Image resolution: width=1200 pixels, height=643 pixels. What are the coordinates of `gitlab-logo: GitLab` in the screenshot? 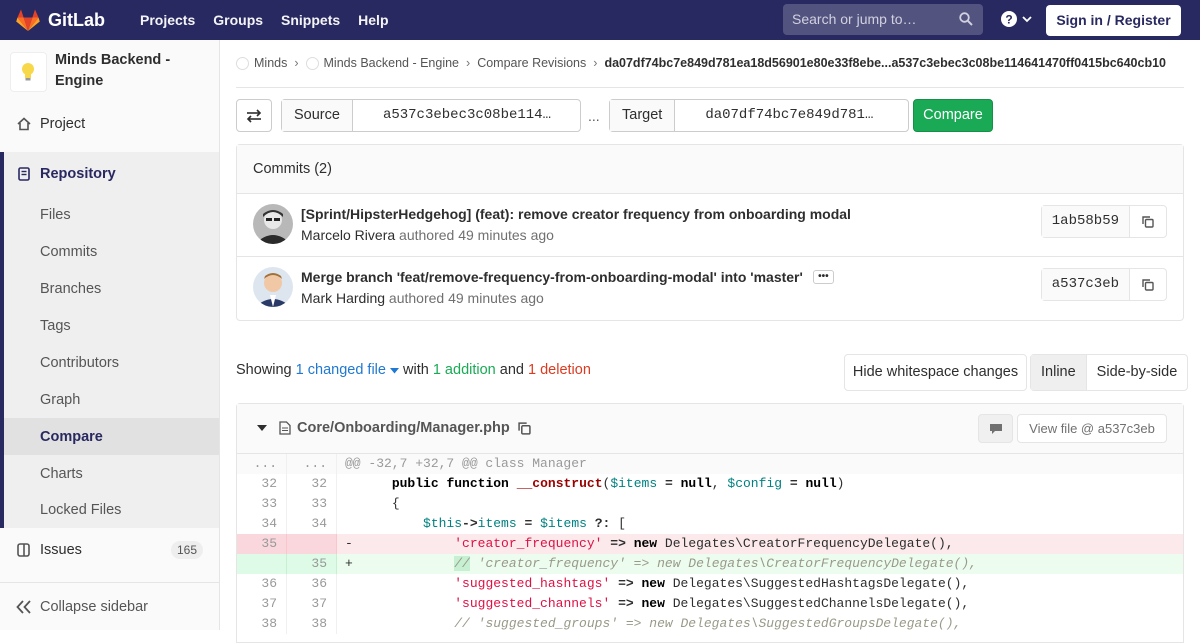 It's located at (60, 20).